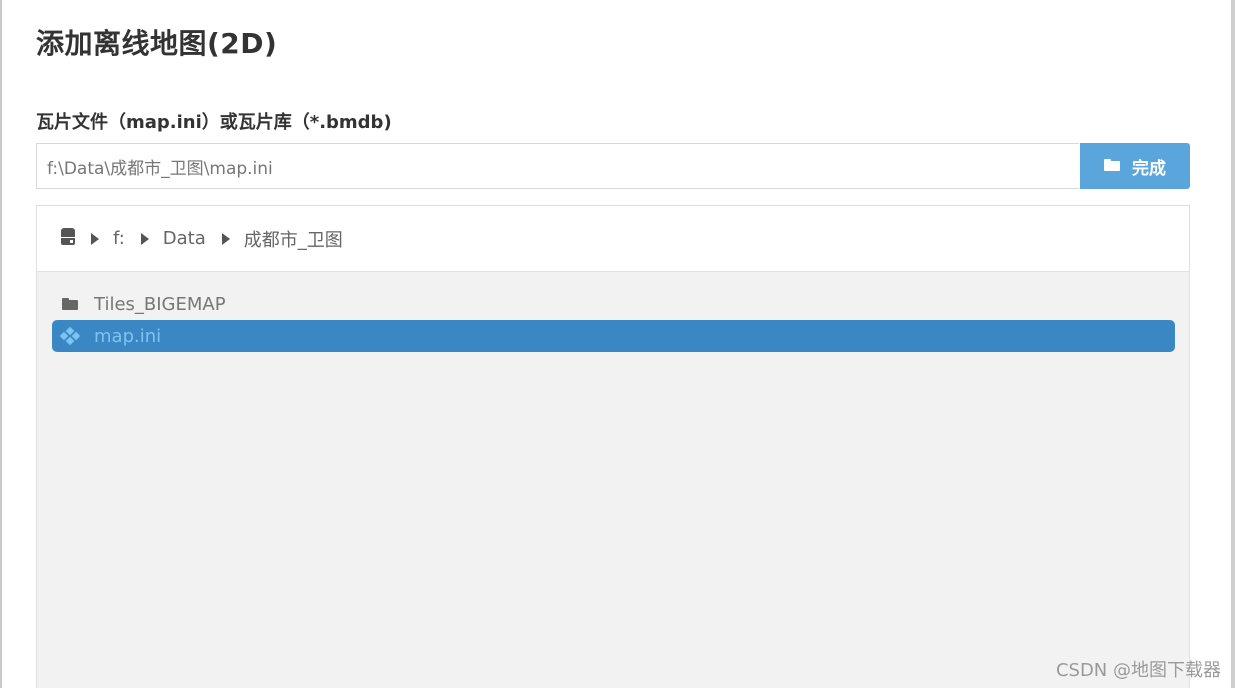 The height and width of the screenshot is (688, 1235). I want to click on file-list: Tiles_BIGEMAP map.ini, so click(613, 320).